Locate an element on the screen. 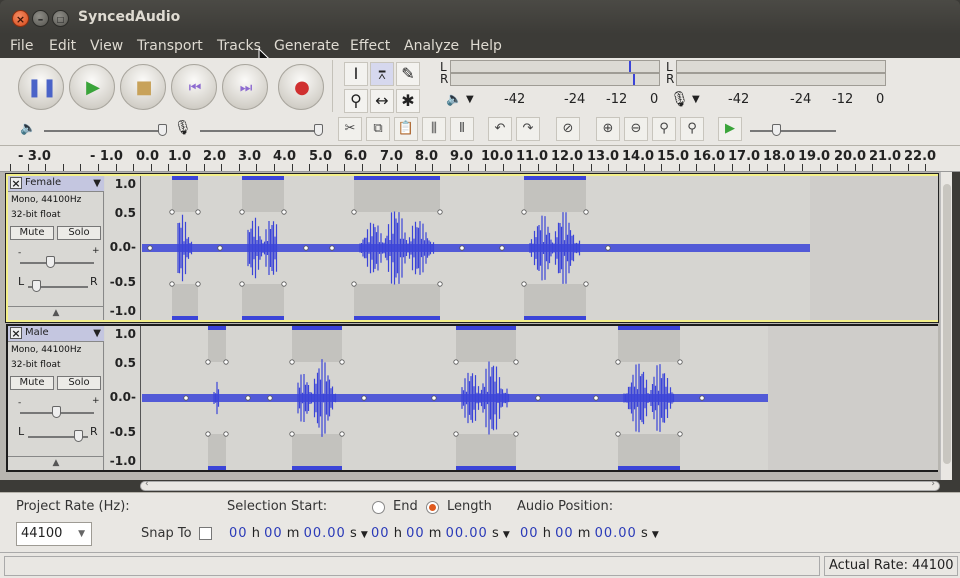 This screenshot has height=578, width=960. multi-tool: ✱ is located at coordinates (408, 101).